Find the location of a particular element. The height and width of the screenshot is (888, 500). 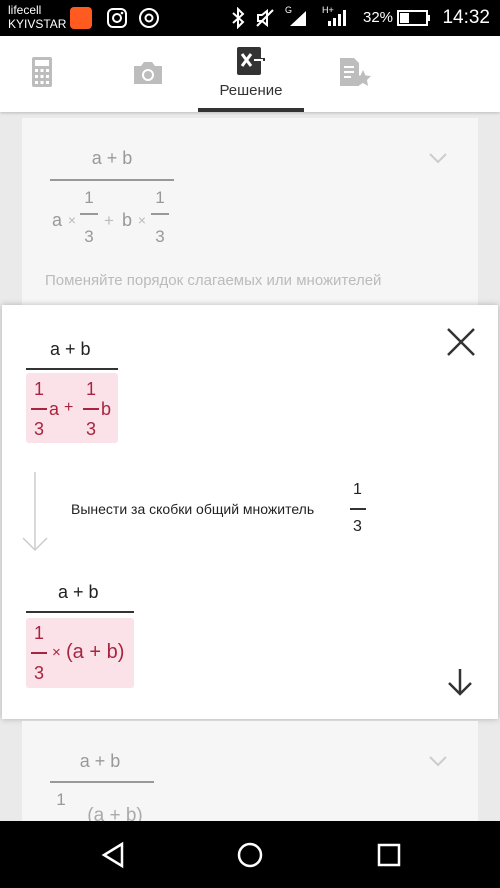

den-one-1: 1 is located at coordinates (89, 197).